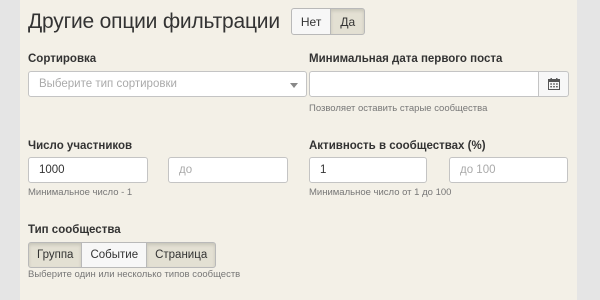 The height and width of the screenshot is (300, 600). I want to click on sort-select: Выберите тип сортировки, so click(167, 84).